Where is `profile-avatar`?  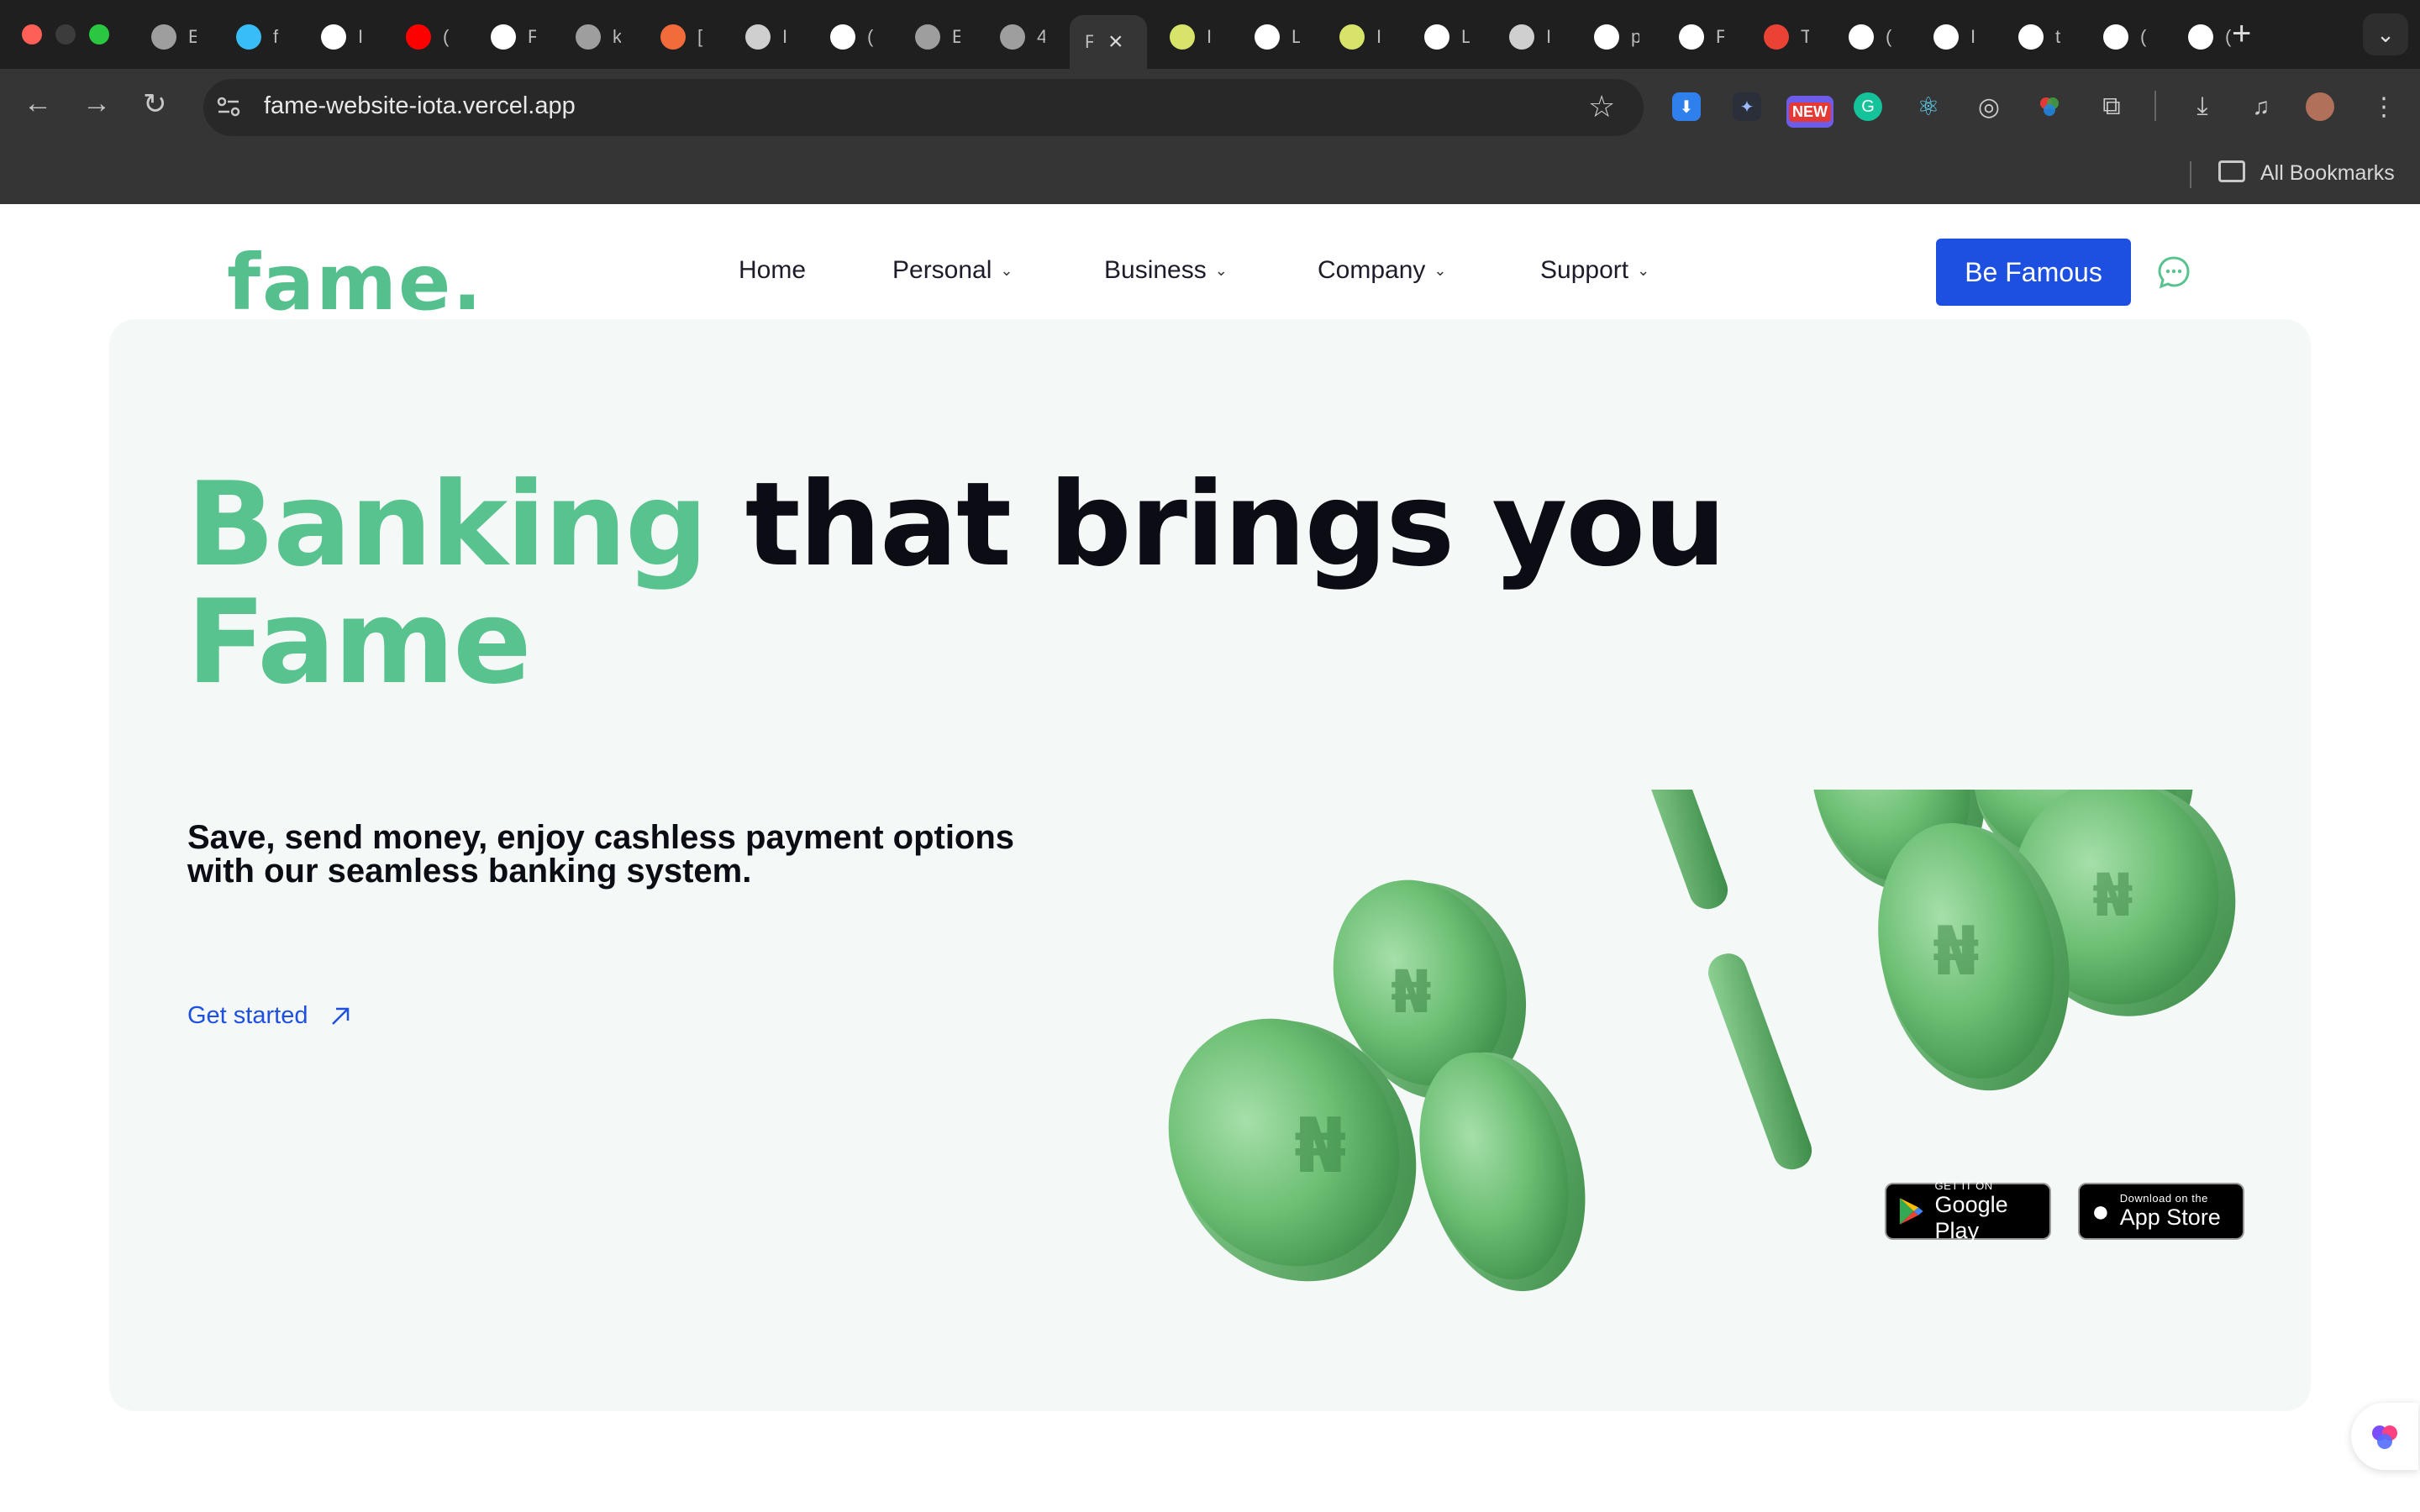 profile-avatar is located at coordinates (2320, 106).